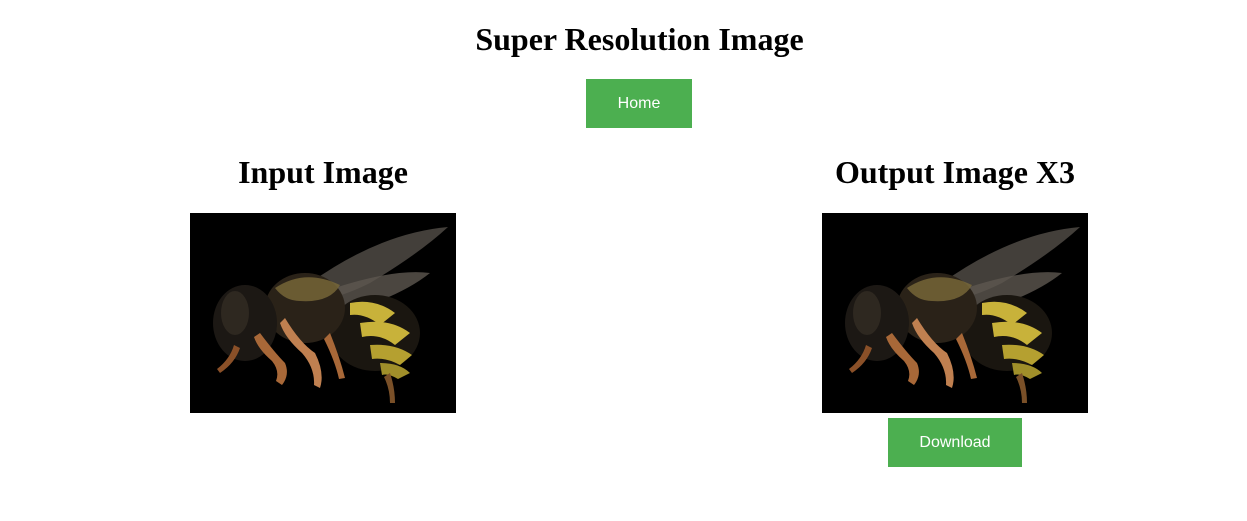  What do you see at coordinates (955, 442) in the screenshot?
I see `download-button: Download` at bounding box center [955, 442].